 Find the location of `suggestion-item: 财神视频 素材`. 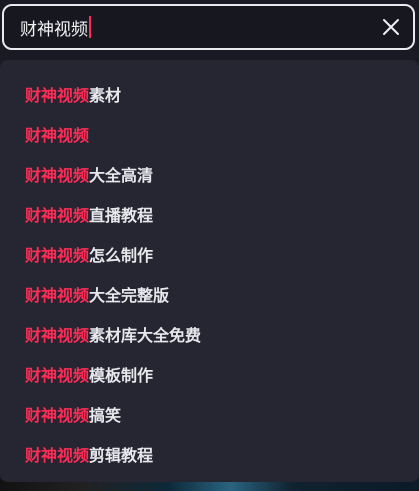

suggestion-item: 财神视频 素材 is located at coordinates (209, 94).